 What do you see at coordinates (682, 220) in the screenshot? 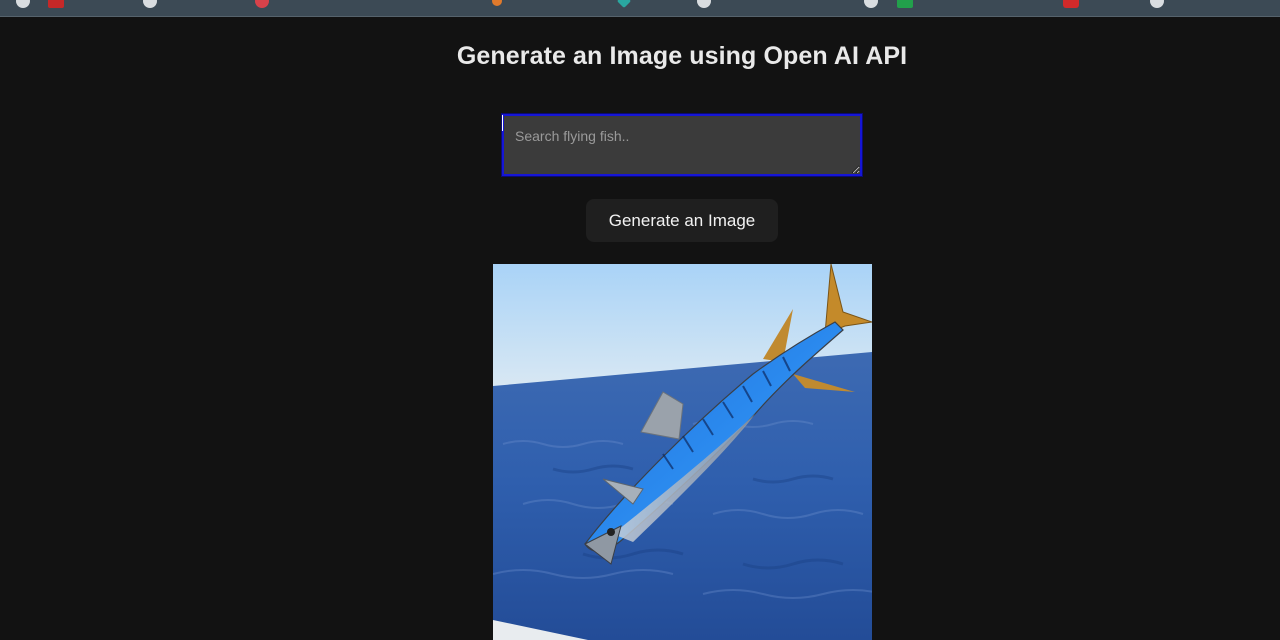
I see `generate-image-button: Generate an Image` at bounding box center [682, 220].